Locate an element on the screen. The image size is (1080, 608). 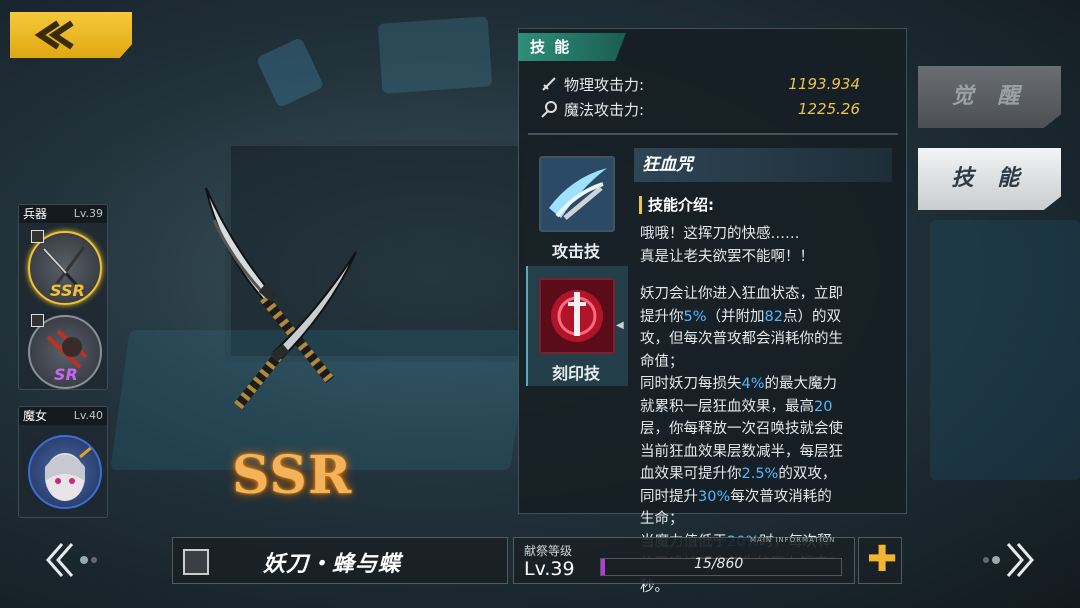
description-text: 血效果可提升你 is located at coordinates (691, 474).